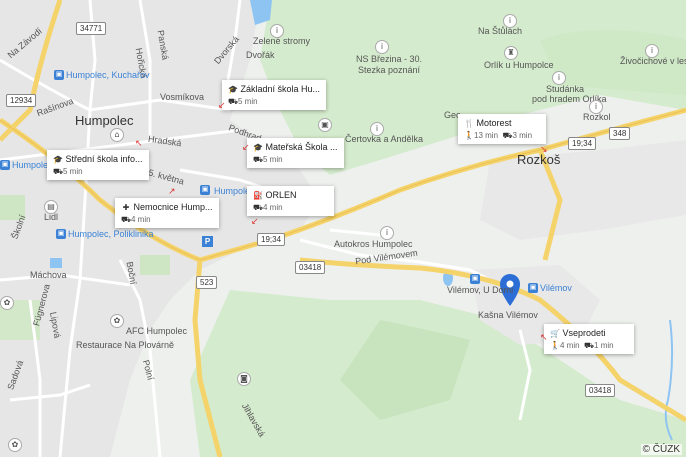 This screenshot has width=686, height=457. I want to click on card-pointer-icon: ↘, so click(544, 149).